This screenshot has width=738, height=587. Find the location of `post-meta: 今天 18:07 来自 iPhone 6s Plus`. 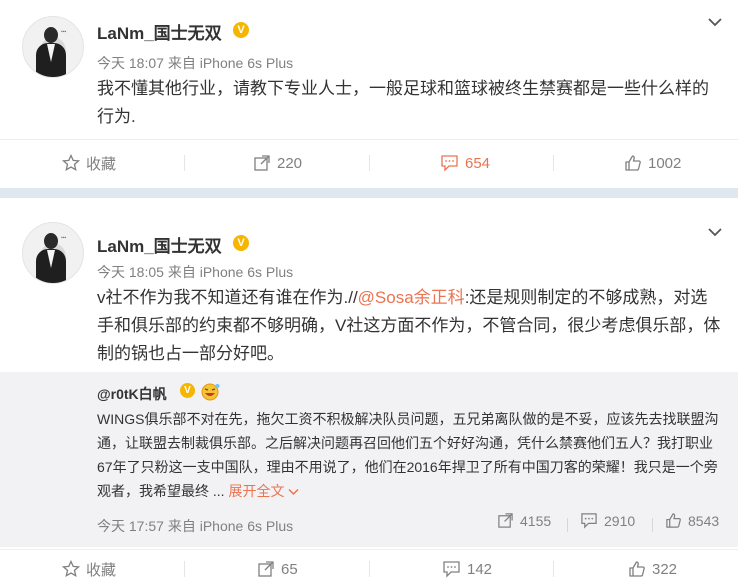

post-meta: 今天 18:07 来自 iPhone 6s Plus is located at coordinates (195, 63).